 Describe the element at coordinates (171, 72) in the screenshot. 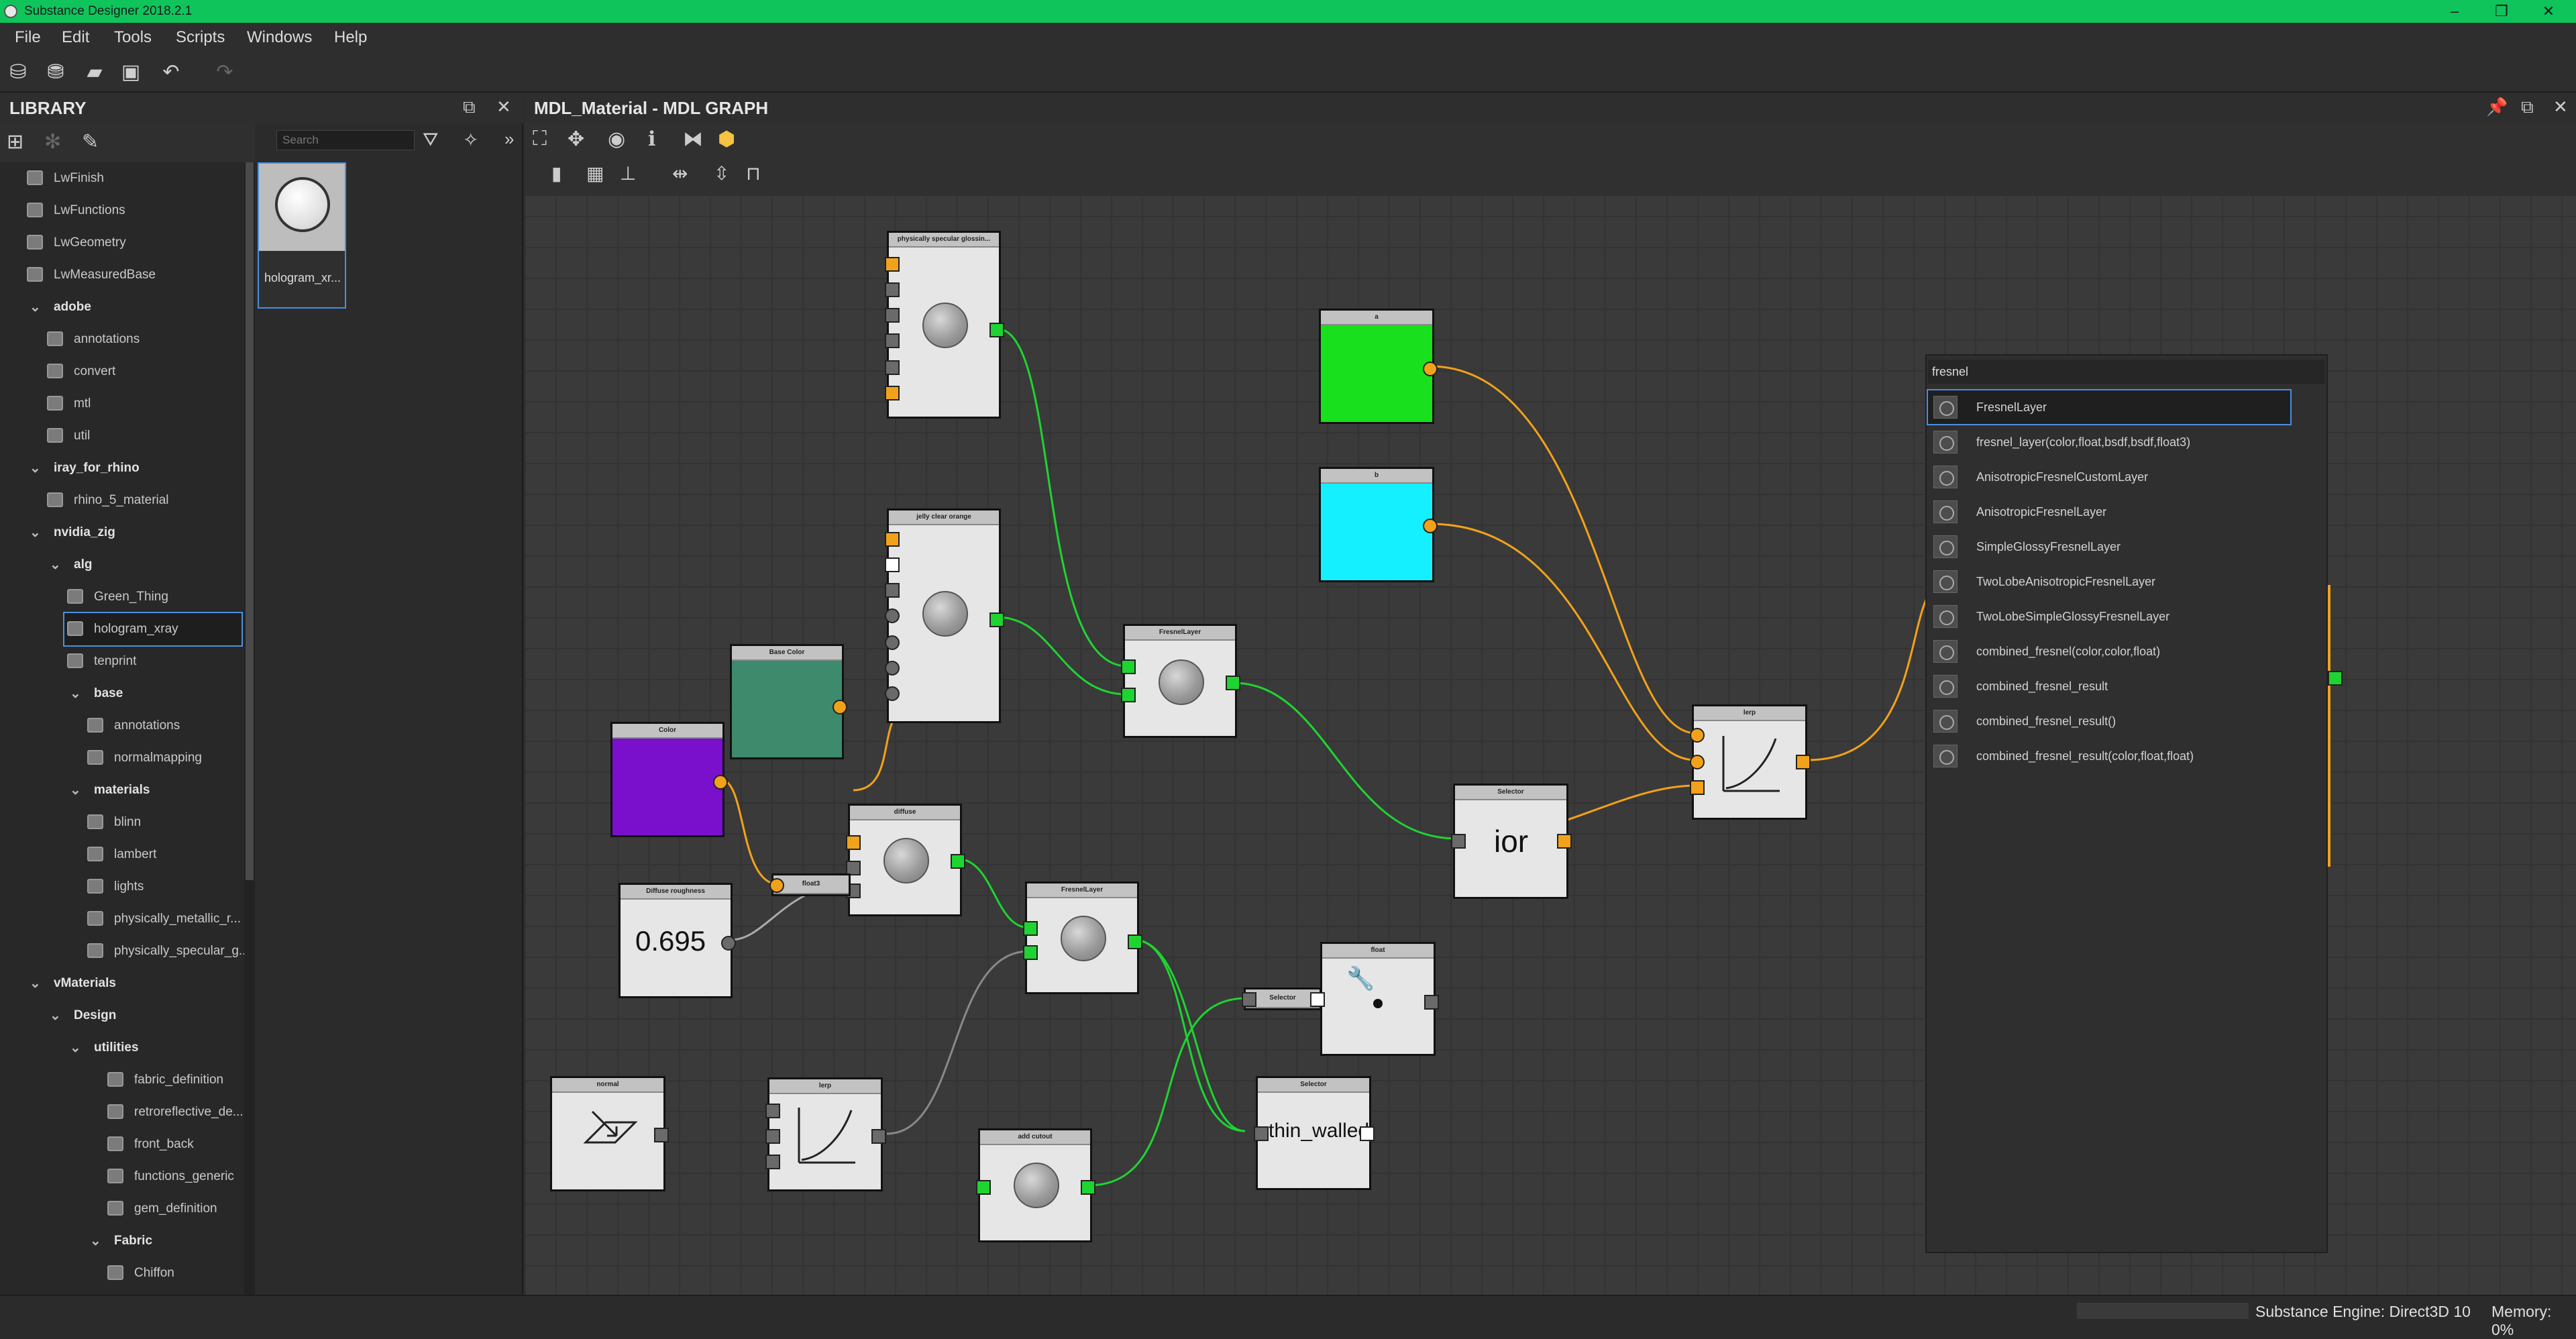

I see `undo-icon: ↶` at that location.